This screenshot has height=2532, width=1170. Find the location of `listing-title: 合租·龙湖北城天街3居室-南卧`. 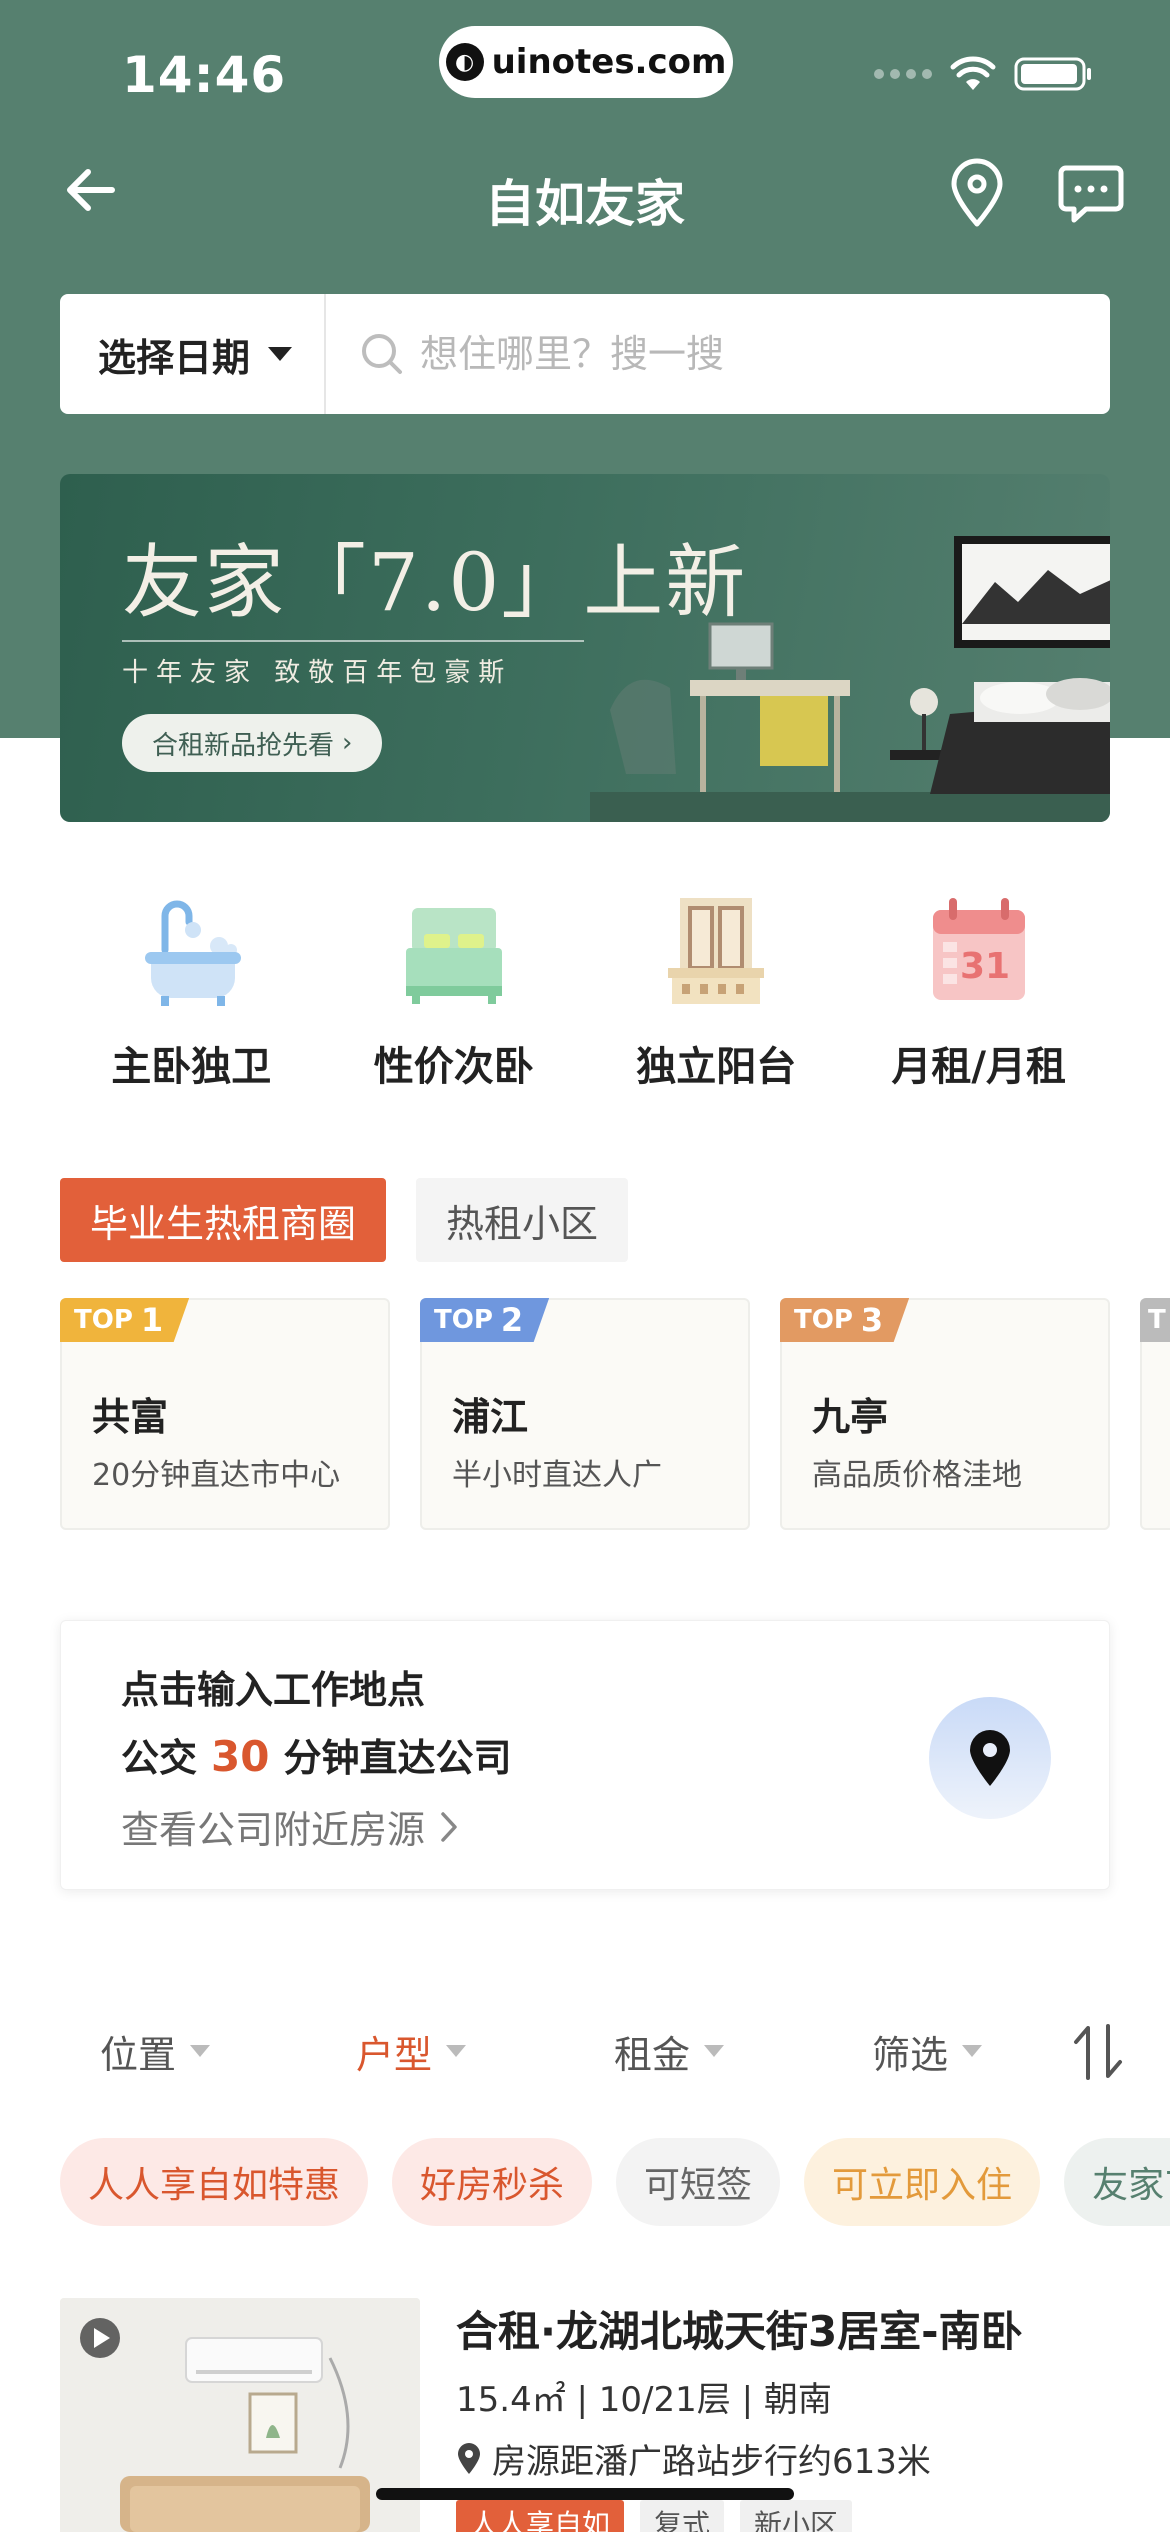

listing-title: 合租·龙湖北城天街3居室-南卧 is located at coordinates (739, 2328).